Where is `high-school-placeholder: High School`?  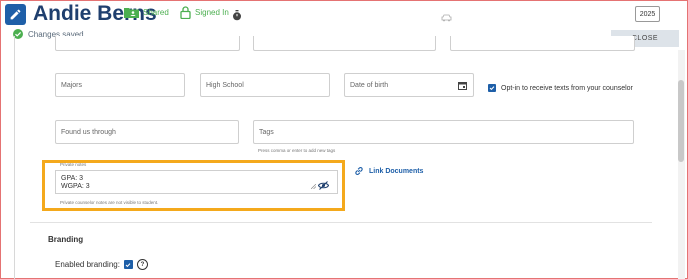 high-school-placeholder: High School is located at coordinates (225, 85).